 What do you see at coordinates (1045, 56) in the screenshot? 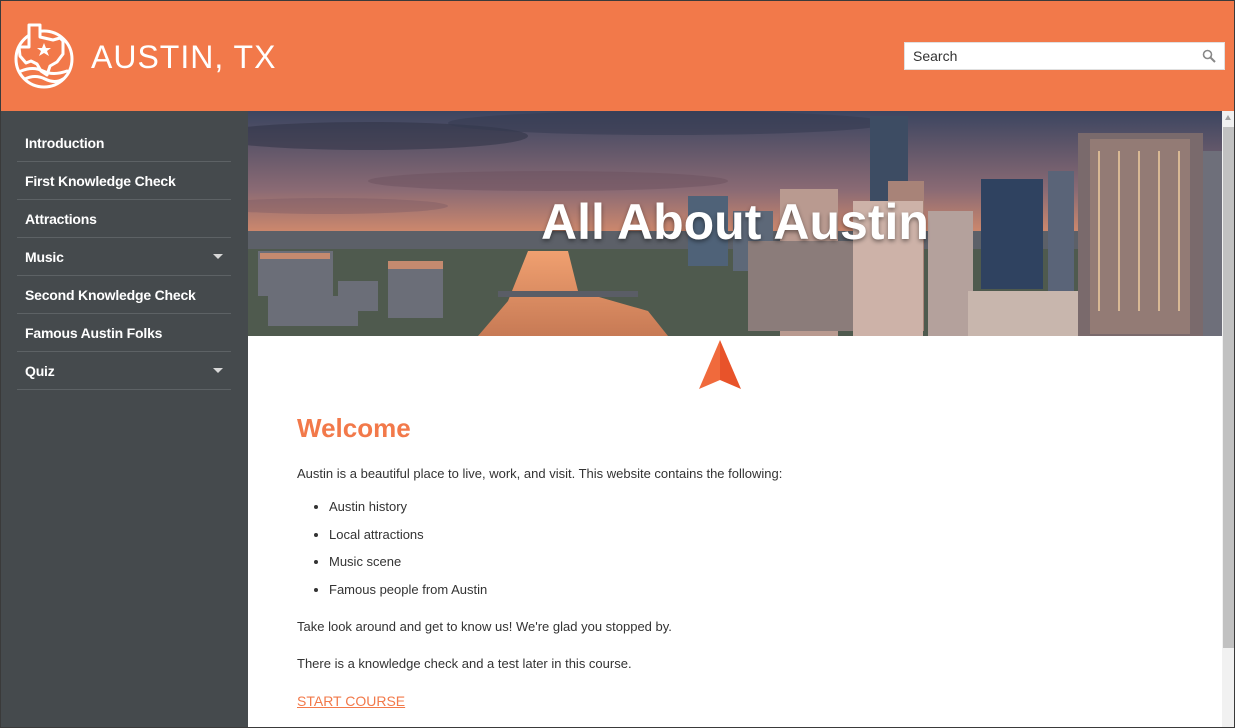
I see `search-input` at bounding box center [1045, 56].